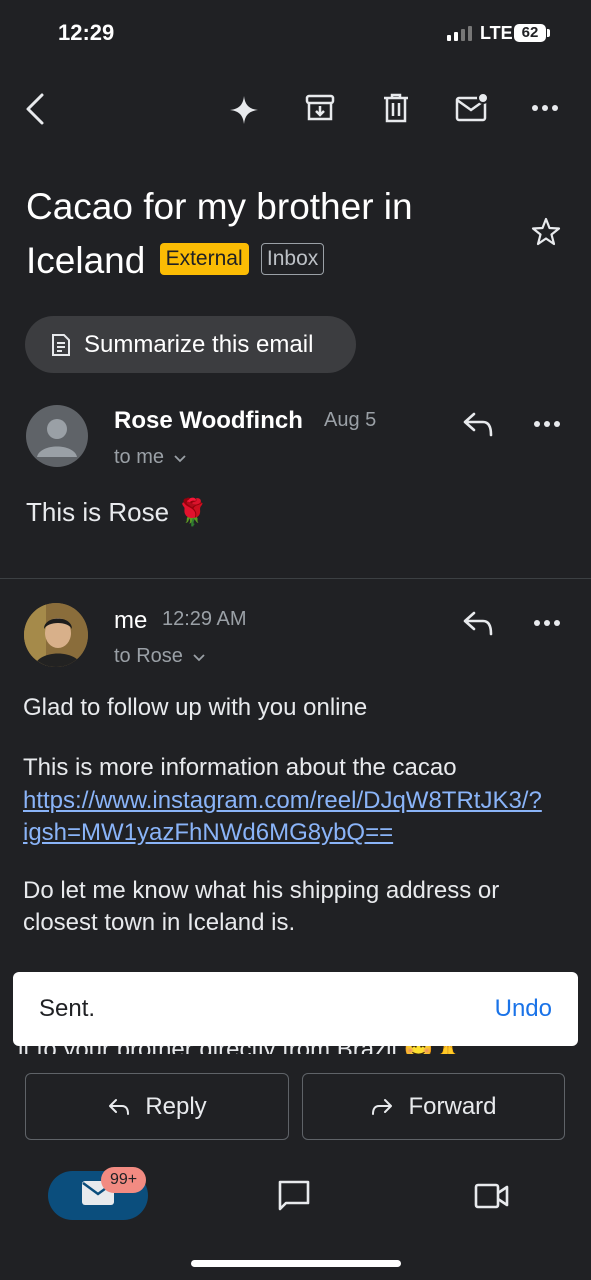 This screenshot has height=1280, width=591. I want to click on signal-icon, so click(459, 33).